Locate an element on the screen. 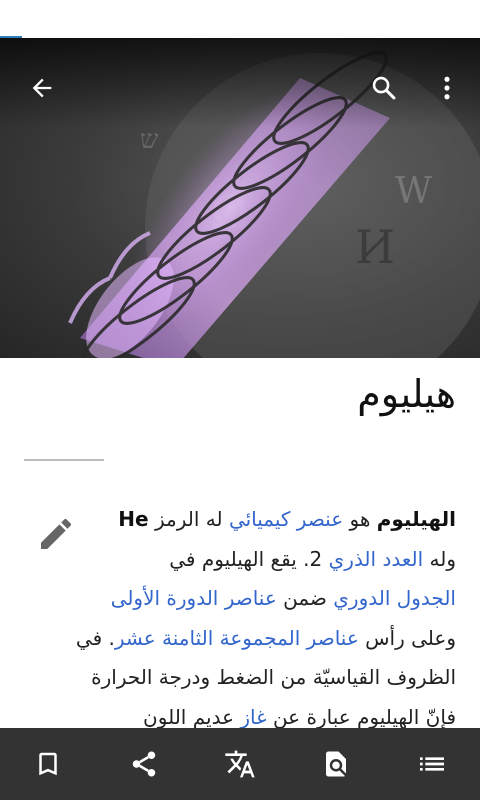 Image resolution: width=480 pixels, height=800 pixels. bold-term: الهيليوم is located at coordinates (416, 519).